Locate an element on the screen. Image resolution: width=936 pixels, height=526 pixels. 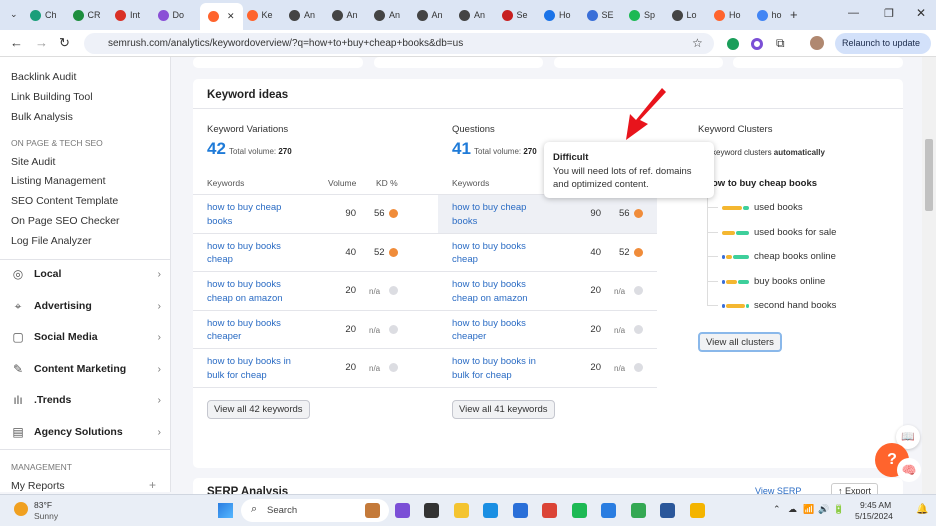
weather-temp: 83°F is located at coordinates (43, 505).